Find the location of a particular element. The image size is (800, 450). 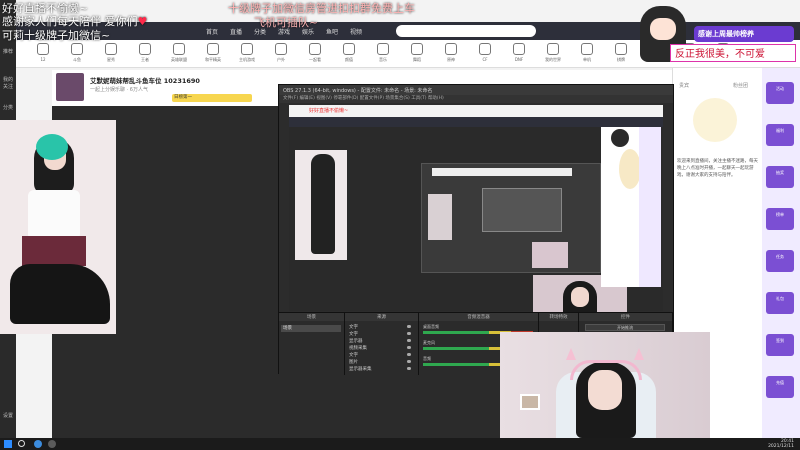

heart-icon: ♥ is located at coordinates (142, 21).